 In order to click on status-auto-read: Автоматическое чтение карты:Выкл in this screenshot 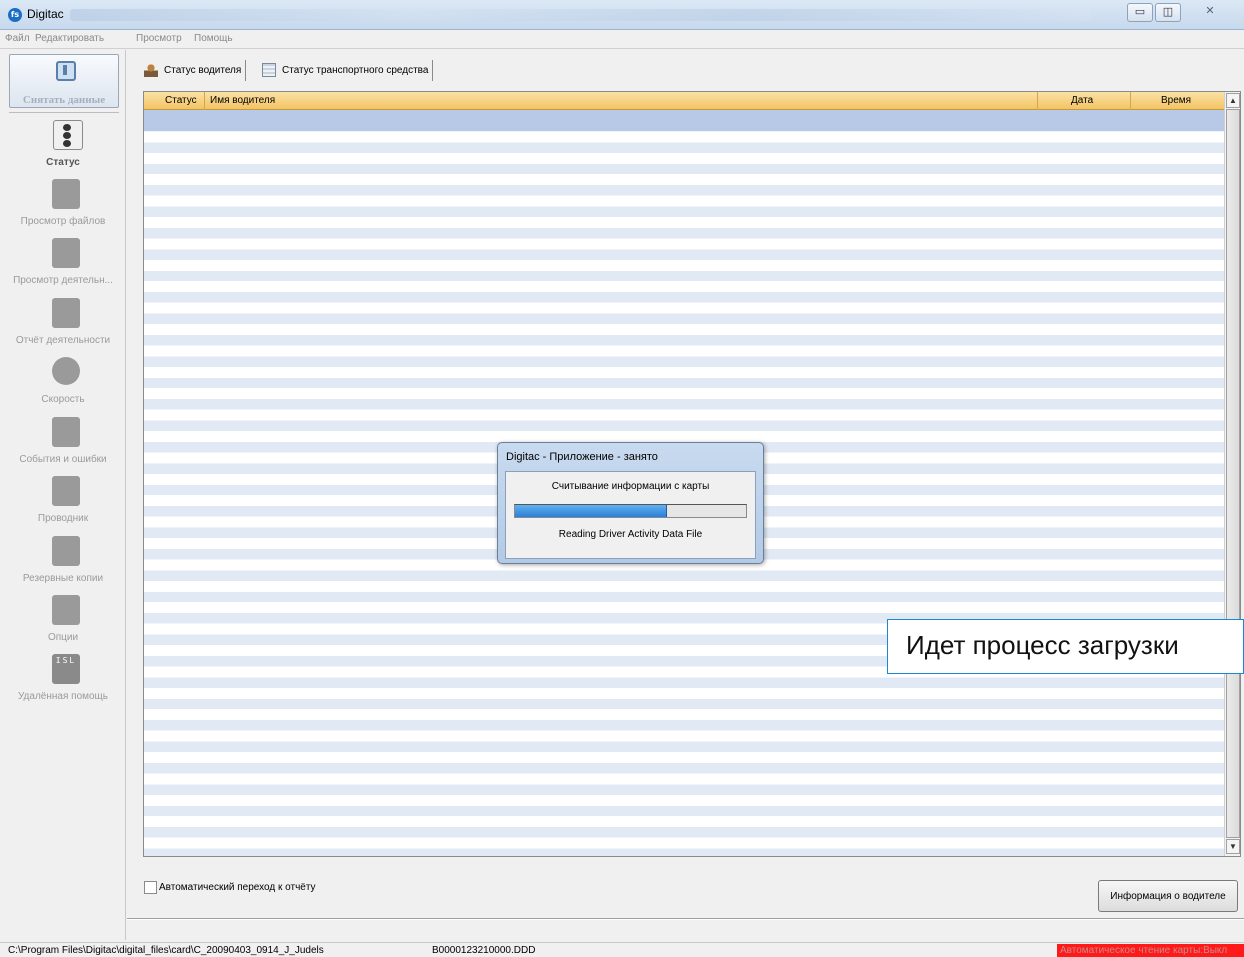, I will do `click(1150, 950)`.